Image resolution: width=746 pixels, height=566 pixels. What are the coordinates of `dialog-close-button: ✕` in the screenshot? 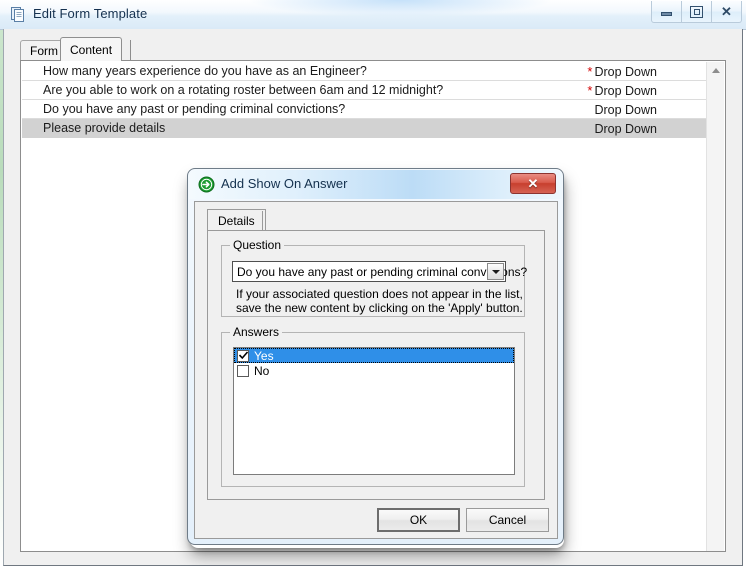 It's located at (533, 183).